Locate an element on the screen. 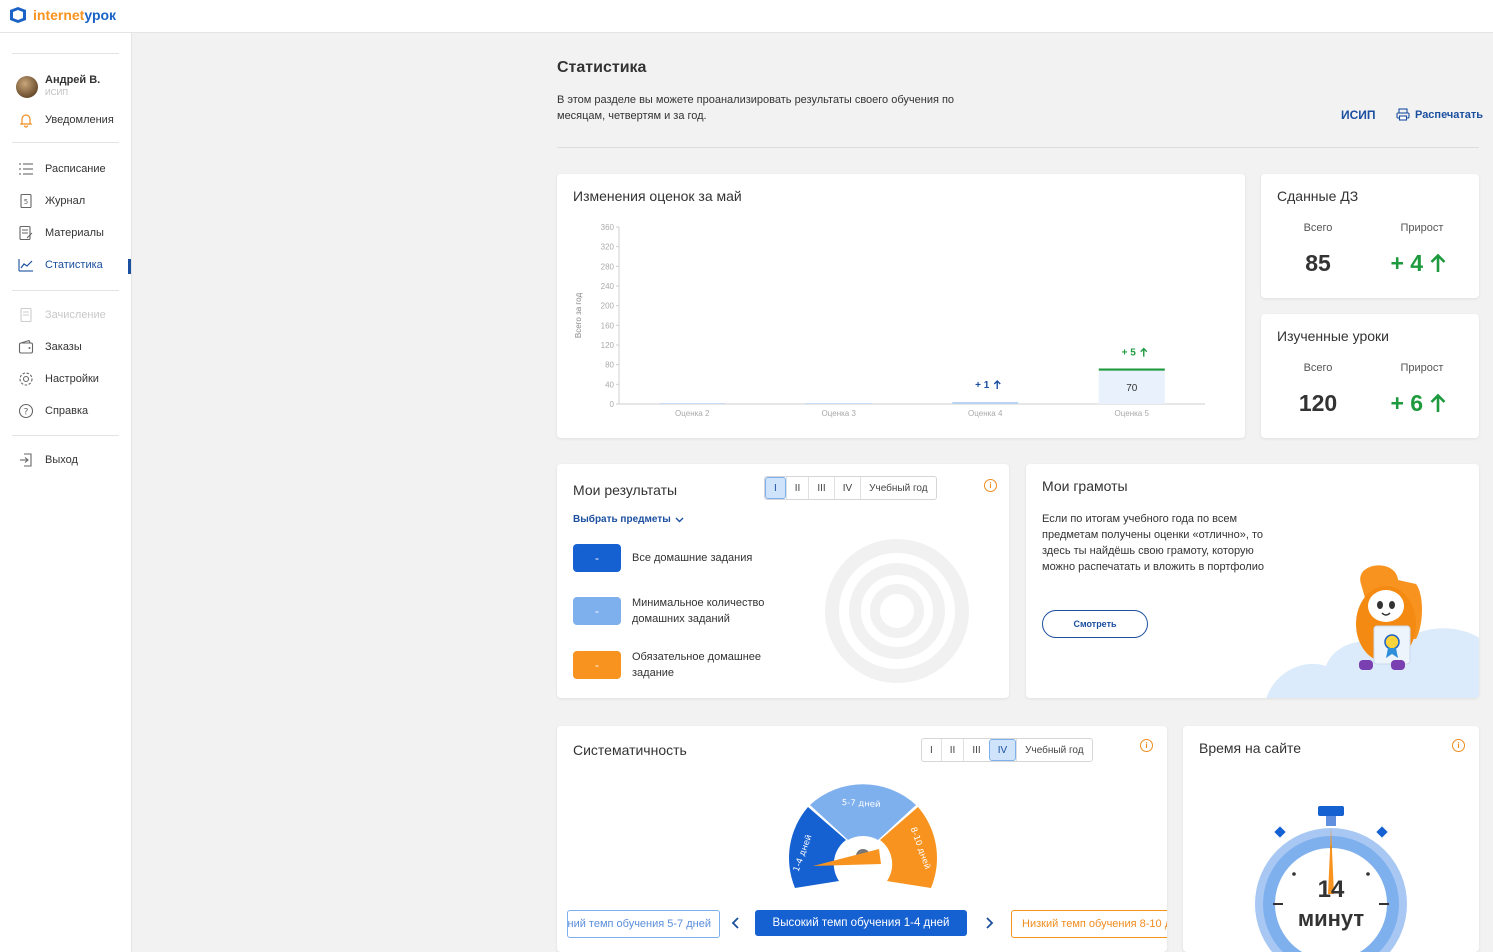 Image resolution: width=1493 pixels, height=952 pixels. sidebar-item-journal: 5 Журнал is located at coordinates (51, 201).